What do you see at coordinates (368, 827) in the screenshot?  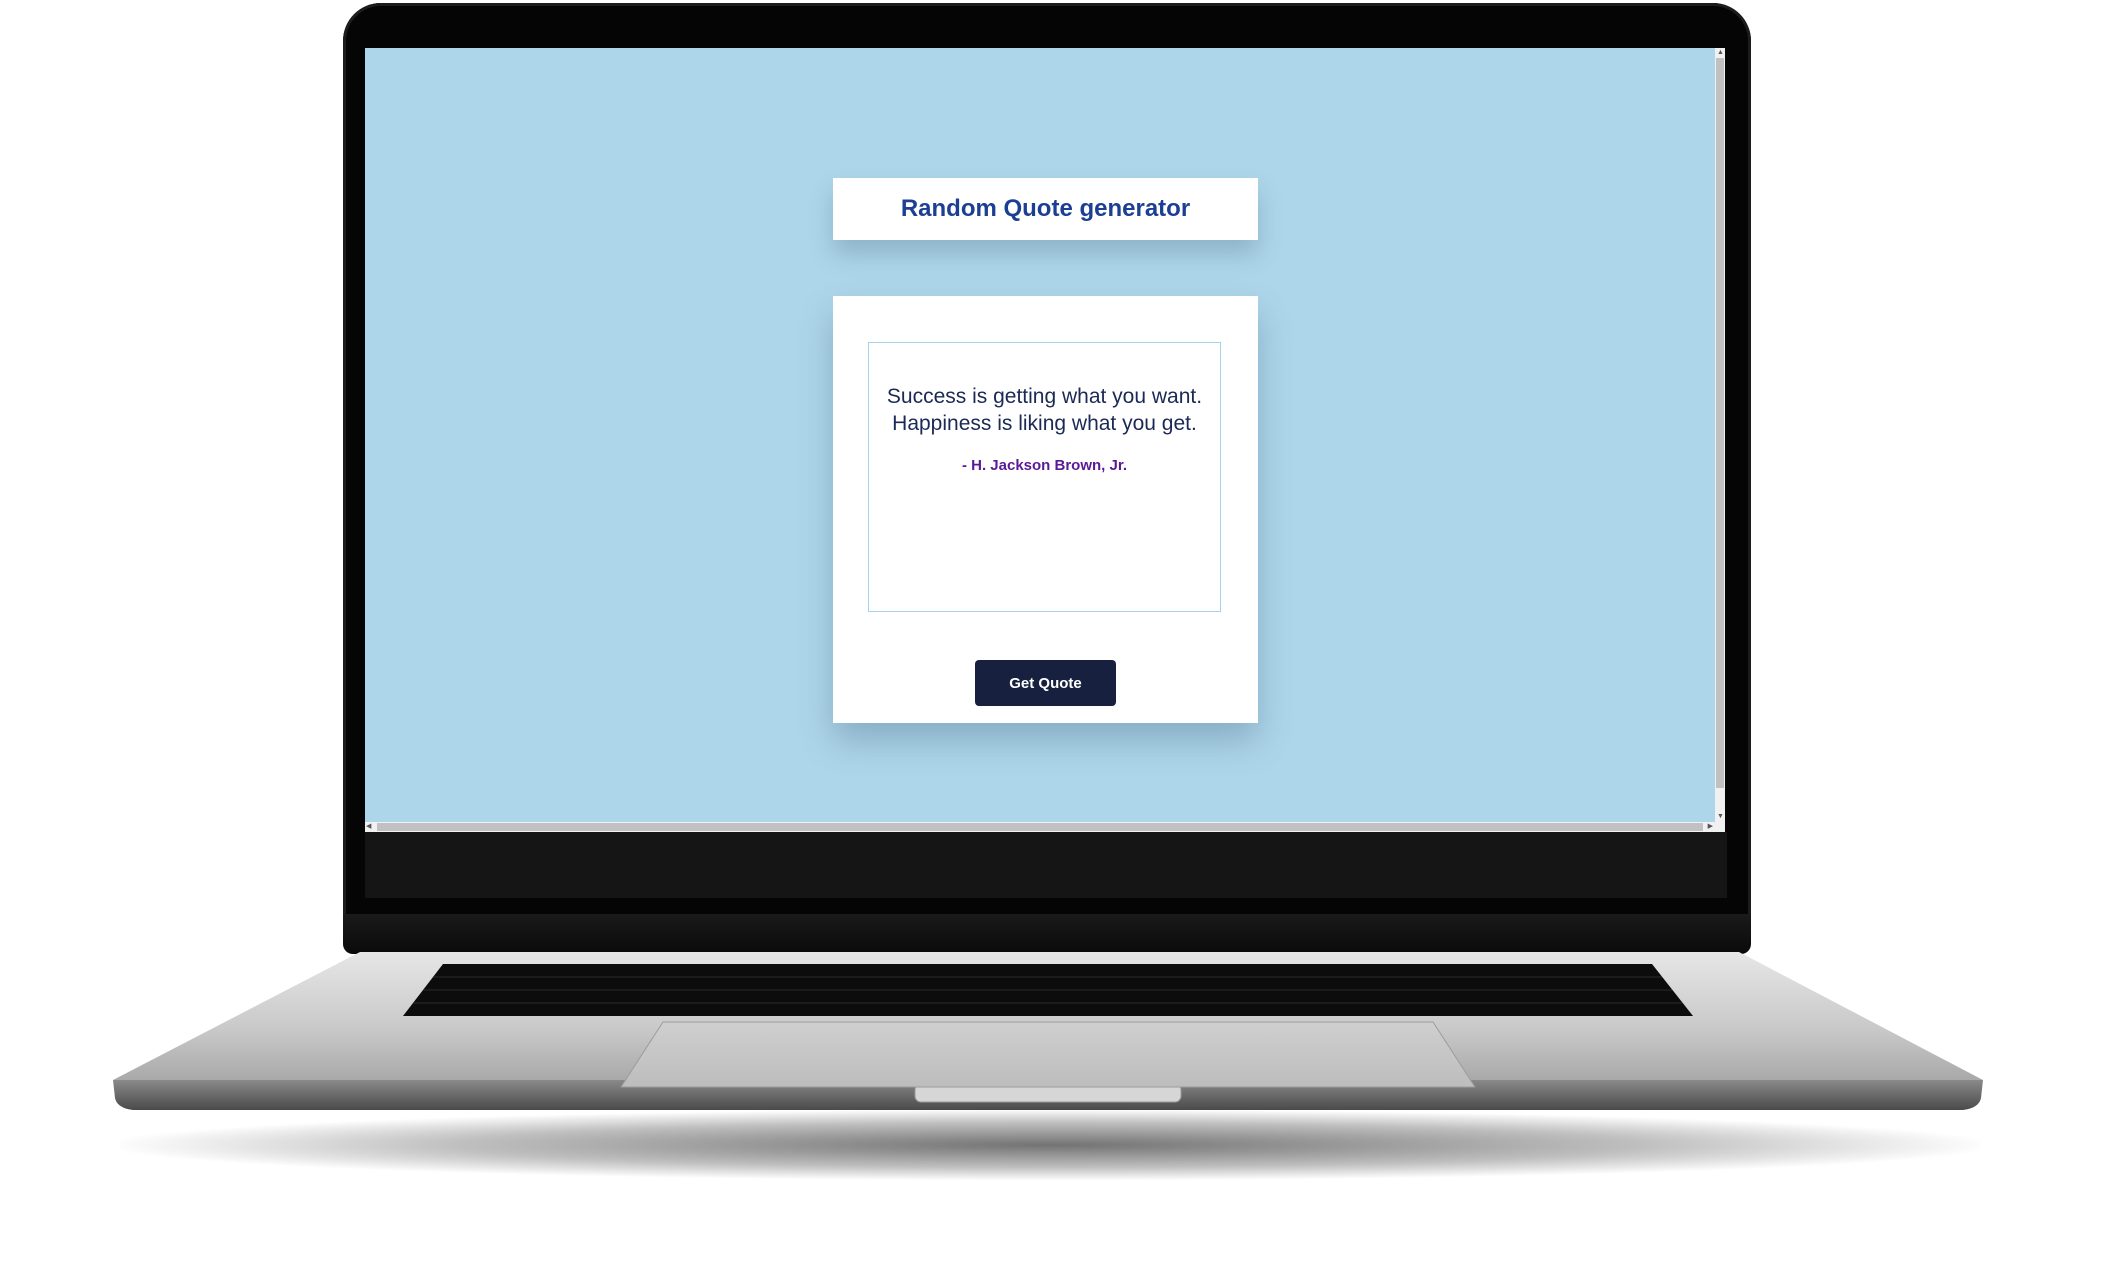 I see `scroll-left-arrow-icon: ◀` at bounding box center [368, 827].